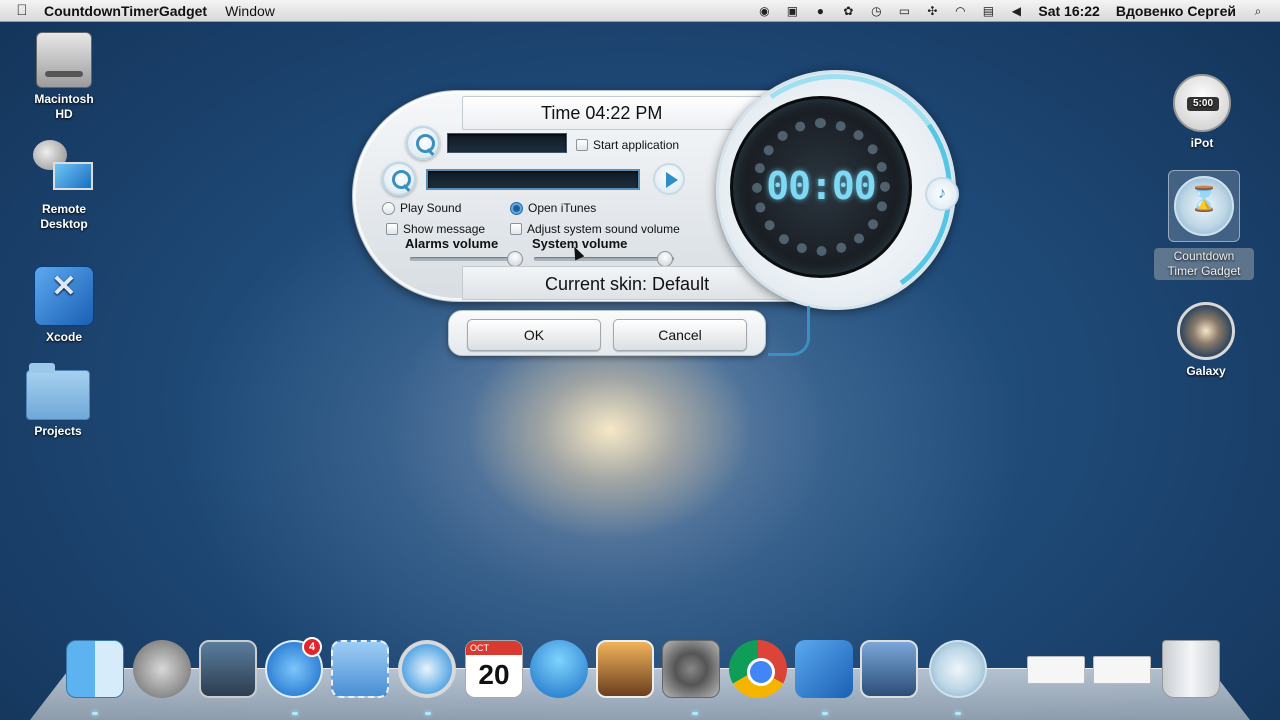 The width and height of the screenshot is (1280, 720). What do you see at coordinates (876, 11) in the screenshot?
I see `time-machine-icon: ◷` at bounding box center [876, 11].